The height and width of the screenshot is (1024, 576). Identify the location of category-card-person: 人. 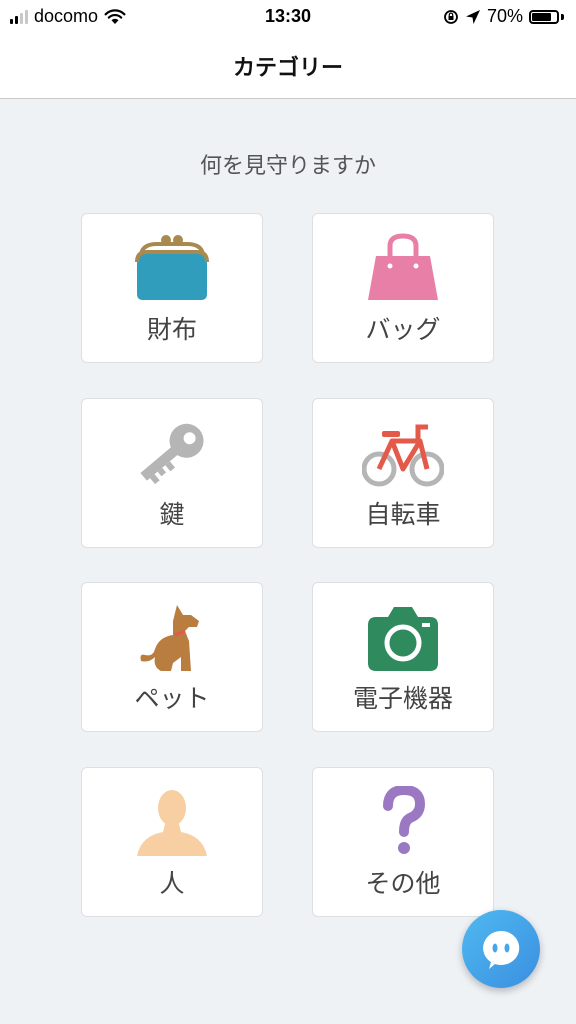
(172, 842).